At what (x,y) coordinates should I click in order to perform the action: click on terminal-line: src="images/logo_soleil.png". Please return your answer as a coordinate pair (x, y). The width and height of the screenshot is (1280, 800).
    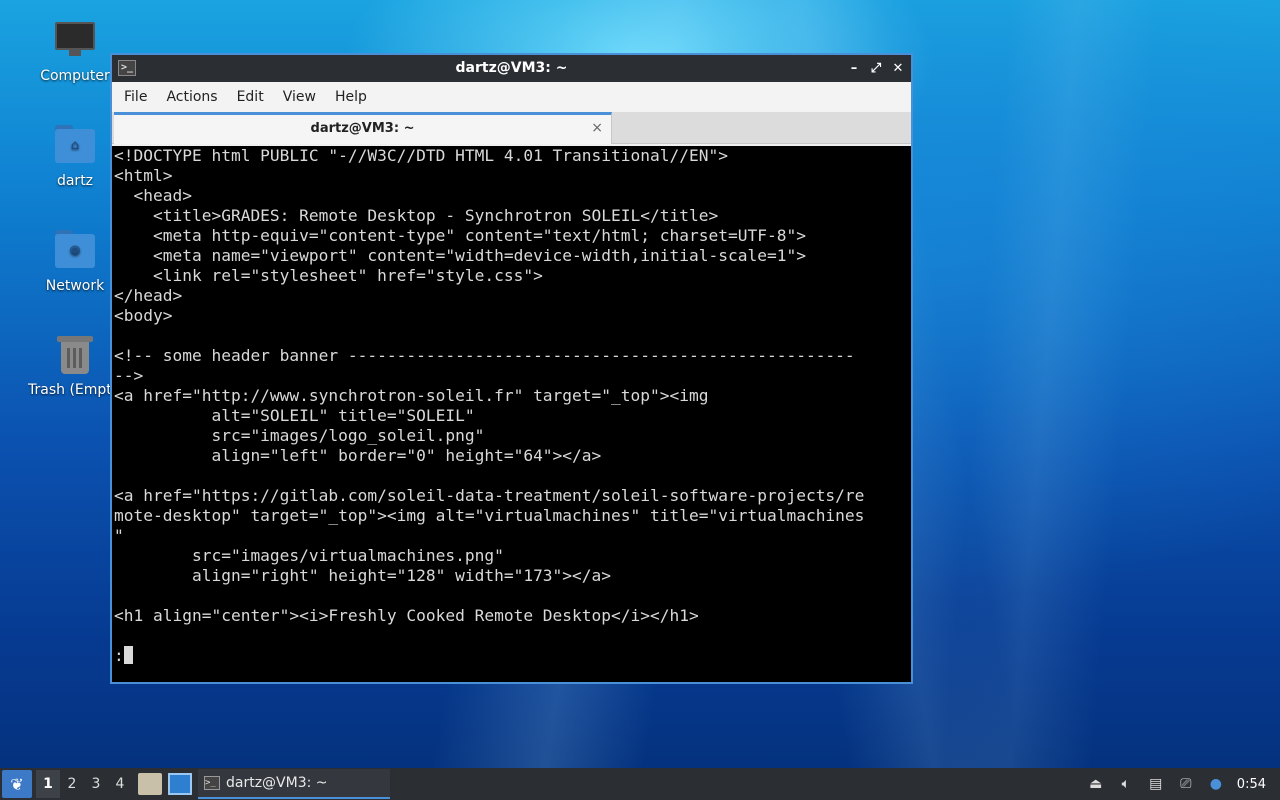
    Looking at the image, I should click on (299, 435).